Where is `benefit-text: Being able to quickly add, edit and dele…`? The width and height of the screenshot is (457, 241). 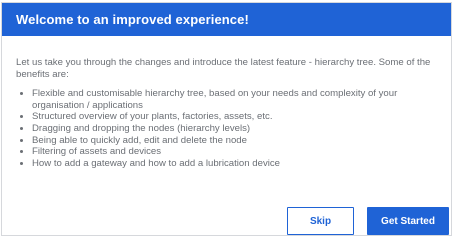 benefit-text: Being able to quickly add, edit and dele… is located at coordinates (139, 140).